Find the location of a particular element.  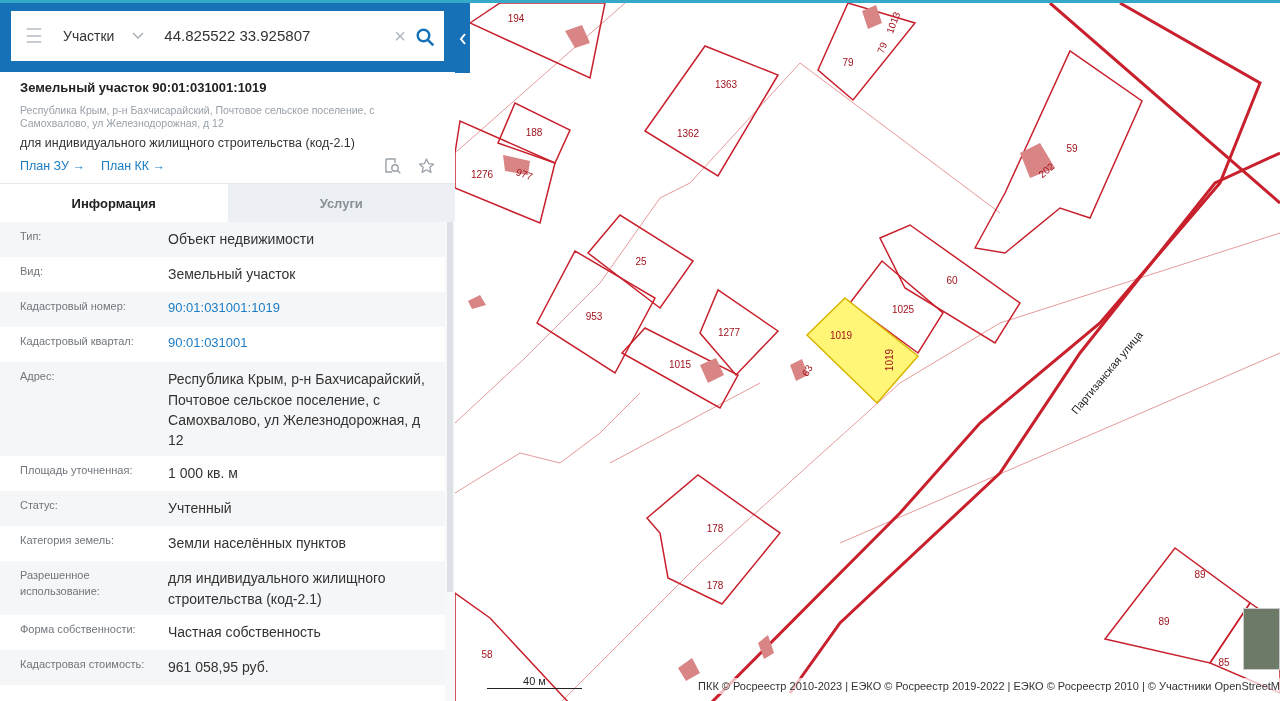

parcel-number: 1025 is located at coordinates (903, 309).